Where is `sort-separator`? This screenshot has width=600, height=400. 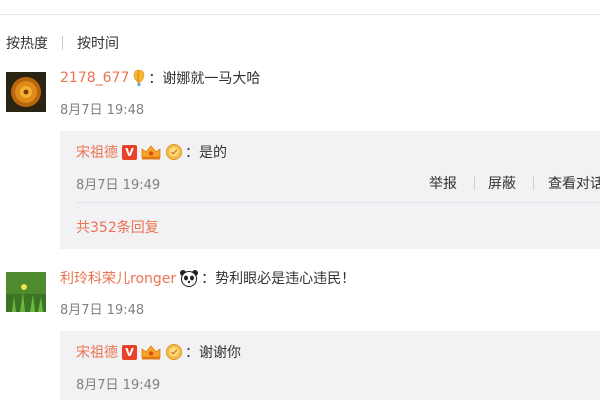
sort-separator is located at coordinates (62, 43).